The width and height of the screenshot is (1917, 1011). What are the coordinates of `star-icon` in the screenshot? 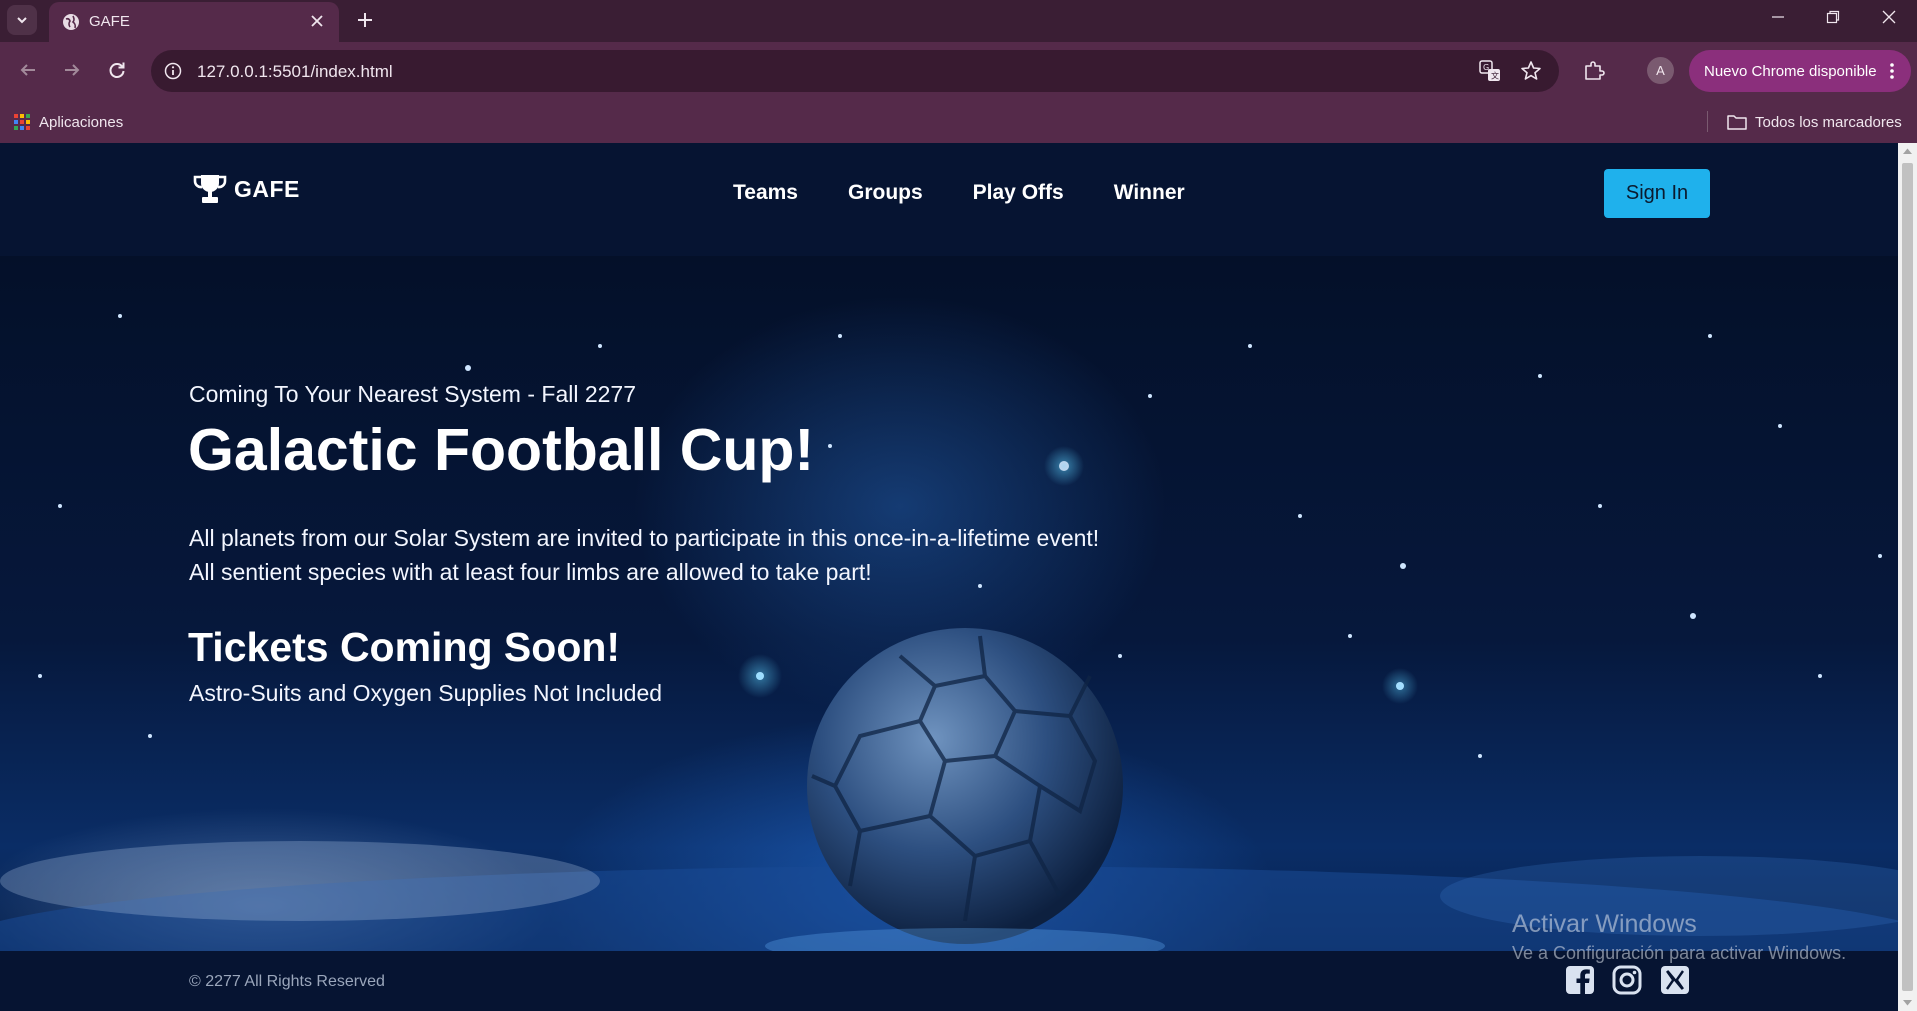 It's located at (1531, 70).